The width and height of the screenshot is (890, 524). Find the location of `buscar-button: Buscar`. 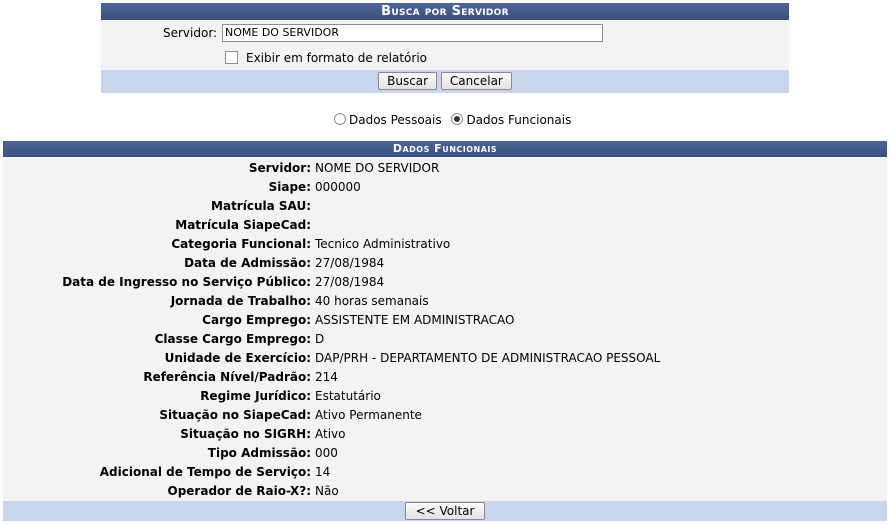

buscar-button: Buscar is located at coordinates (408, 81).